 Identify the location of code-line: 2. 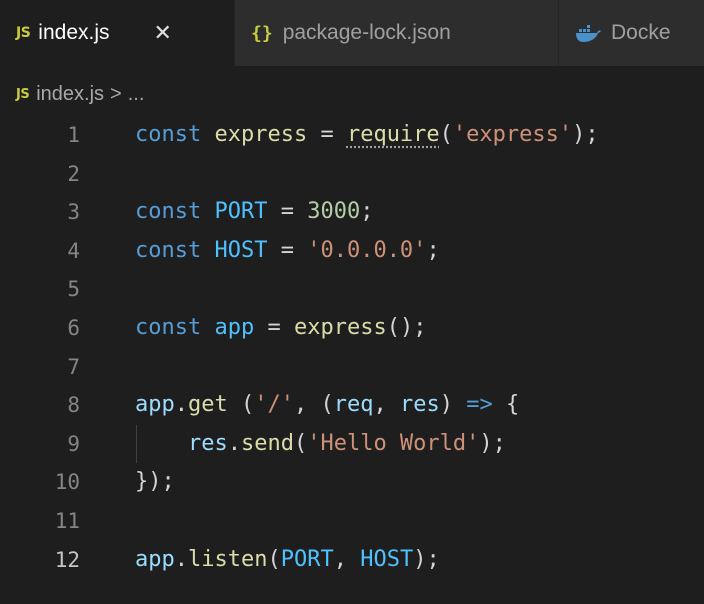
(352, 174).